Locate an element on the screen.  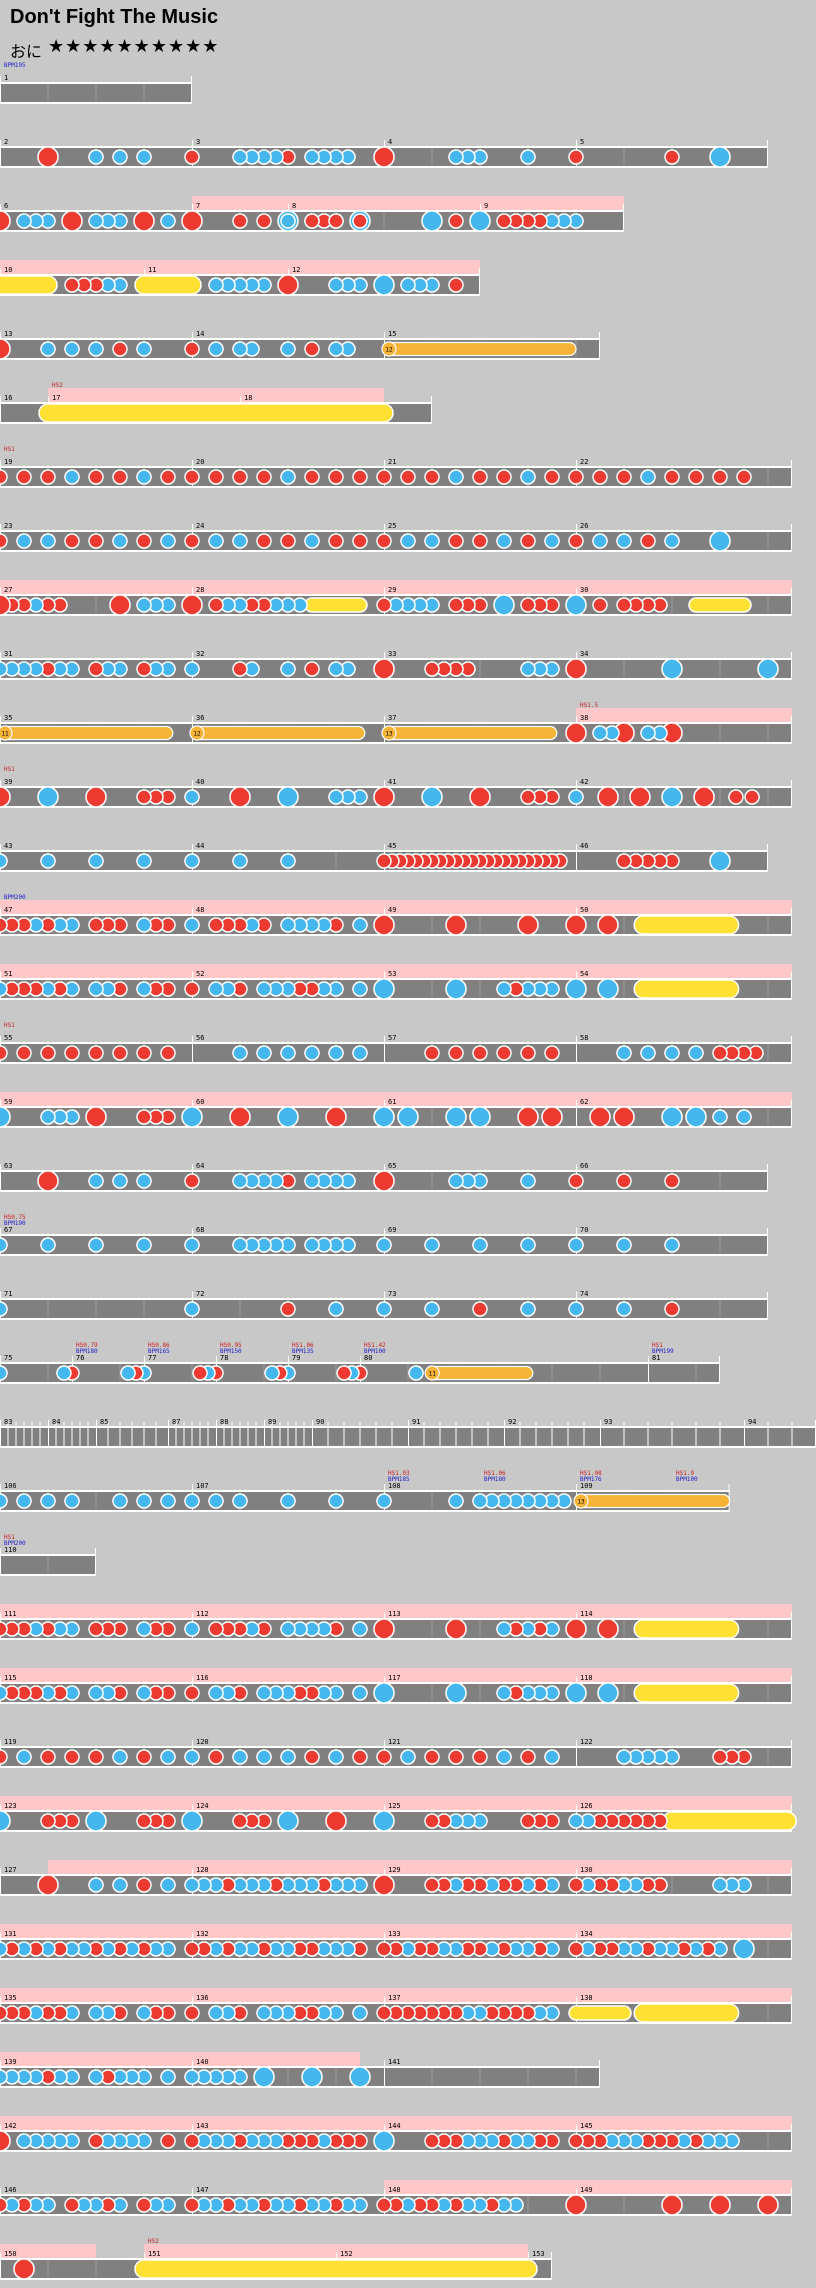
measure-number: 152 is located at coordinates (346, 2254).